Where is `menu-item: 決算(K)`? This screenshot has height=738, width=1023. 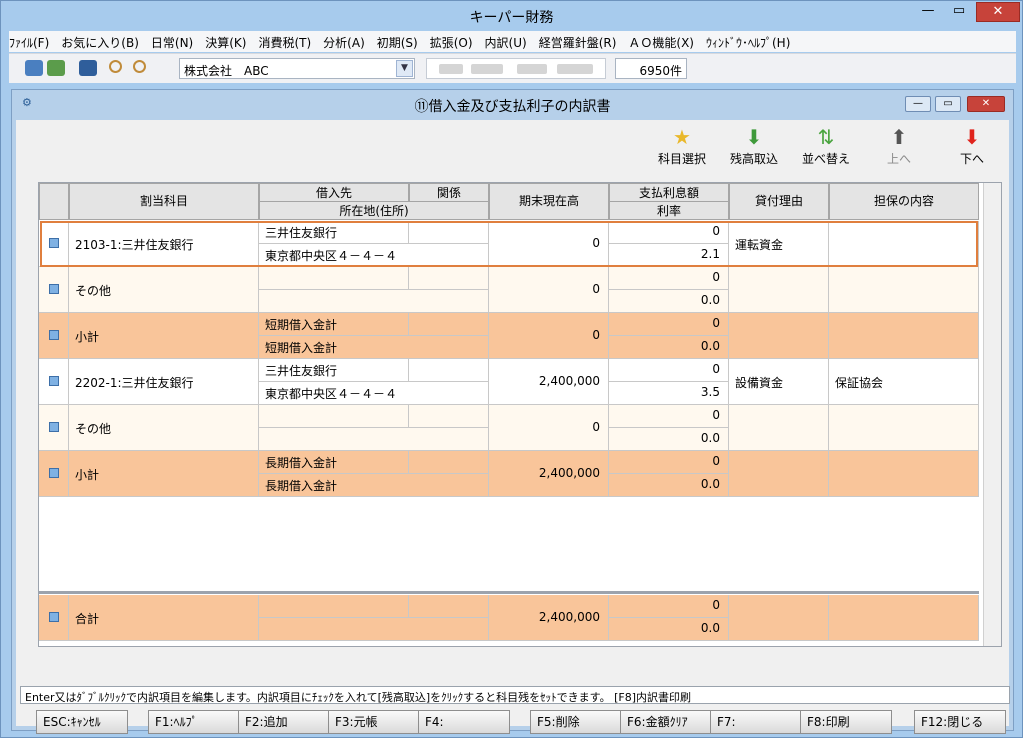
menu-item: 決算(K) is located at coordinates (225, 41).